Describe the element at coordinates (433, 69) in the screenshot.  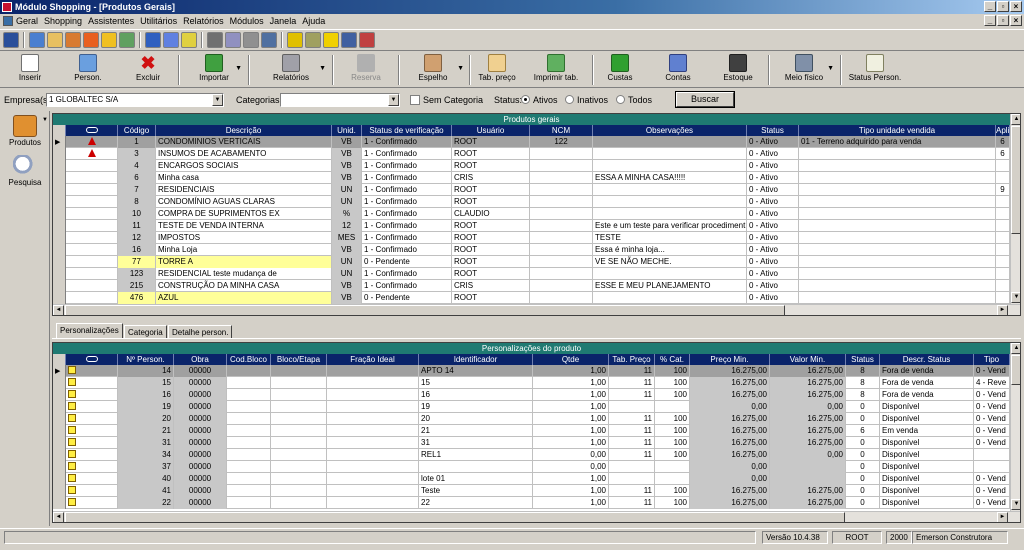
I see `espelho-button: Espelho ▼` at that location.